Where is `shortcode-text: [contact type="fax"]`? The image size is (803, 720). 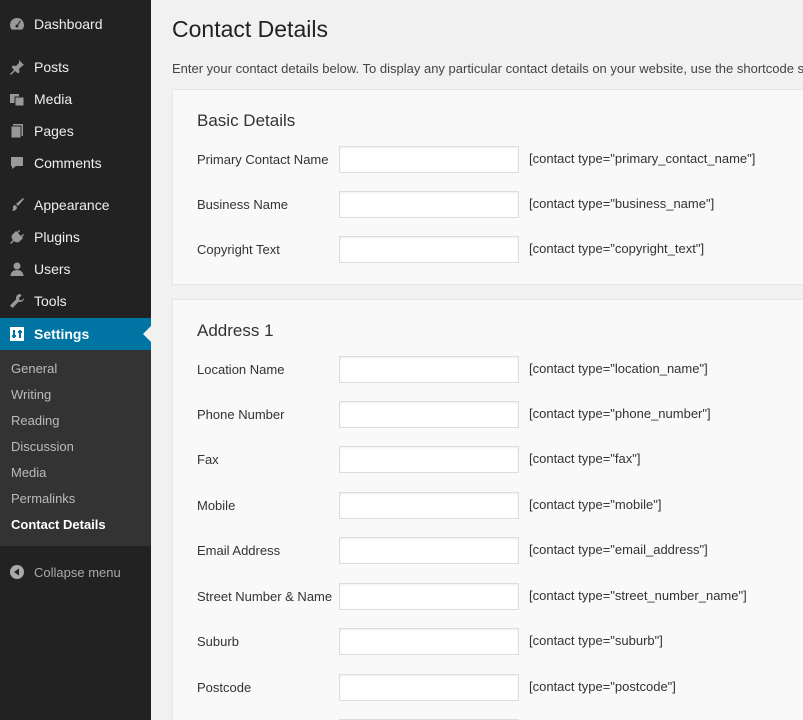 shortcode-text: [contact type="fax"] is located at coordinates (585, 458).